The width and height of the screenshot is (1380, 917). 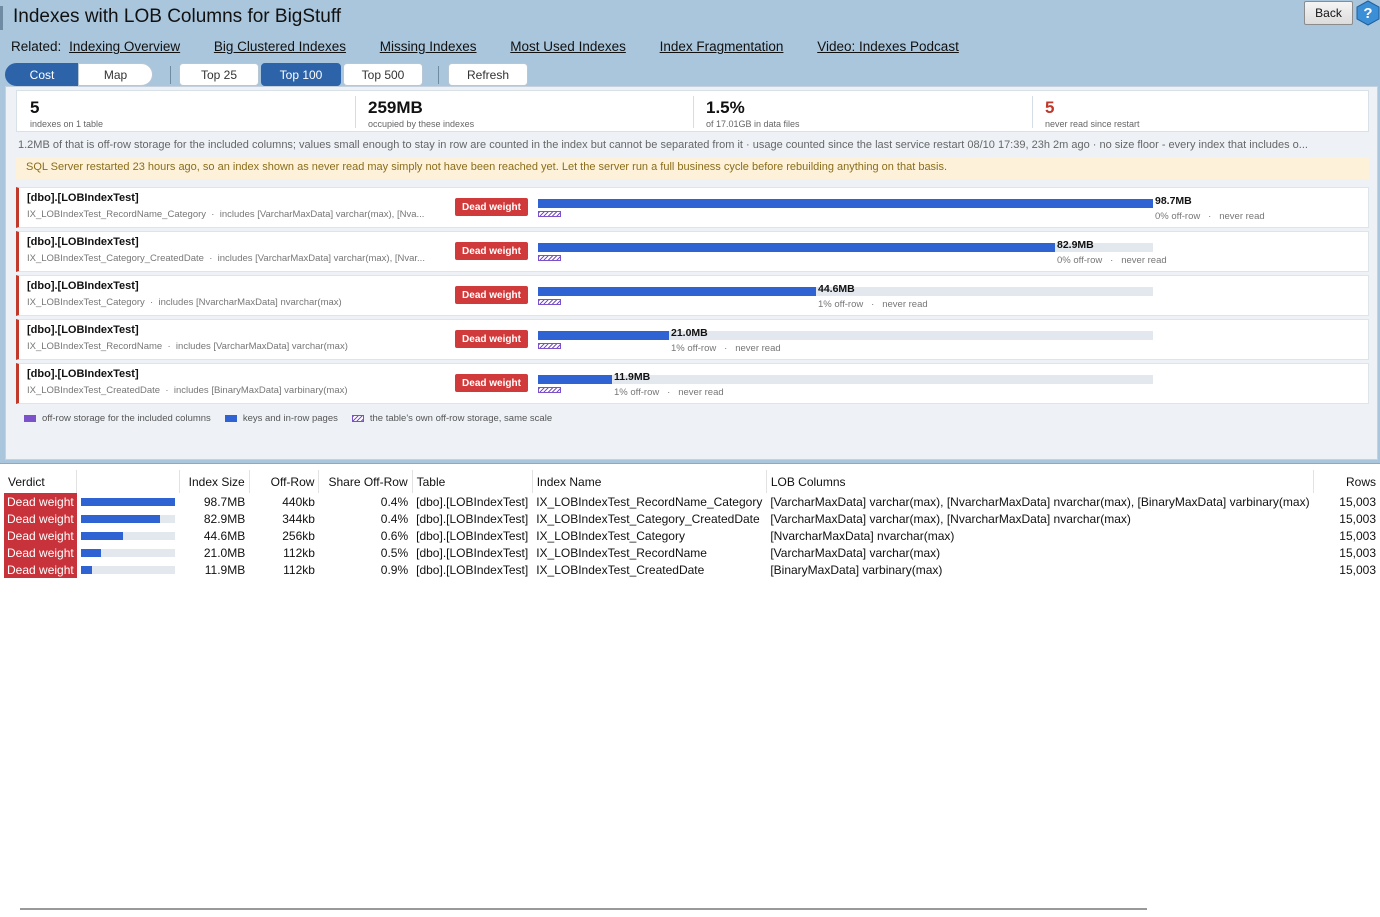 I want to click on cell-off-row: 440kb, so click(x=298, y=501).